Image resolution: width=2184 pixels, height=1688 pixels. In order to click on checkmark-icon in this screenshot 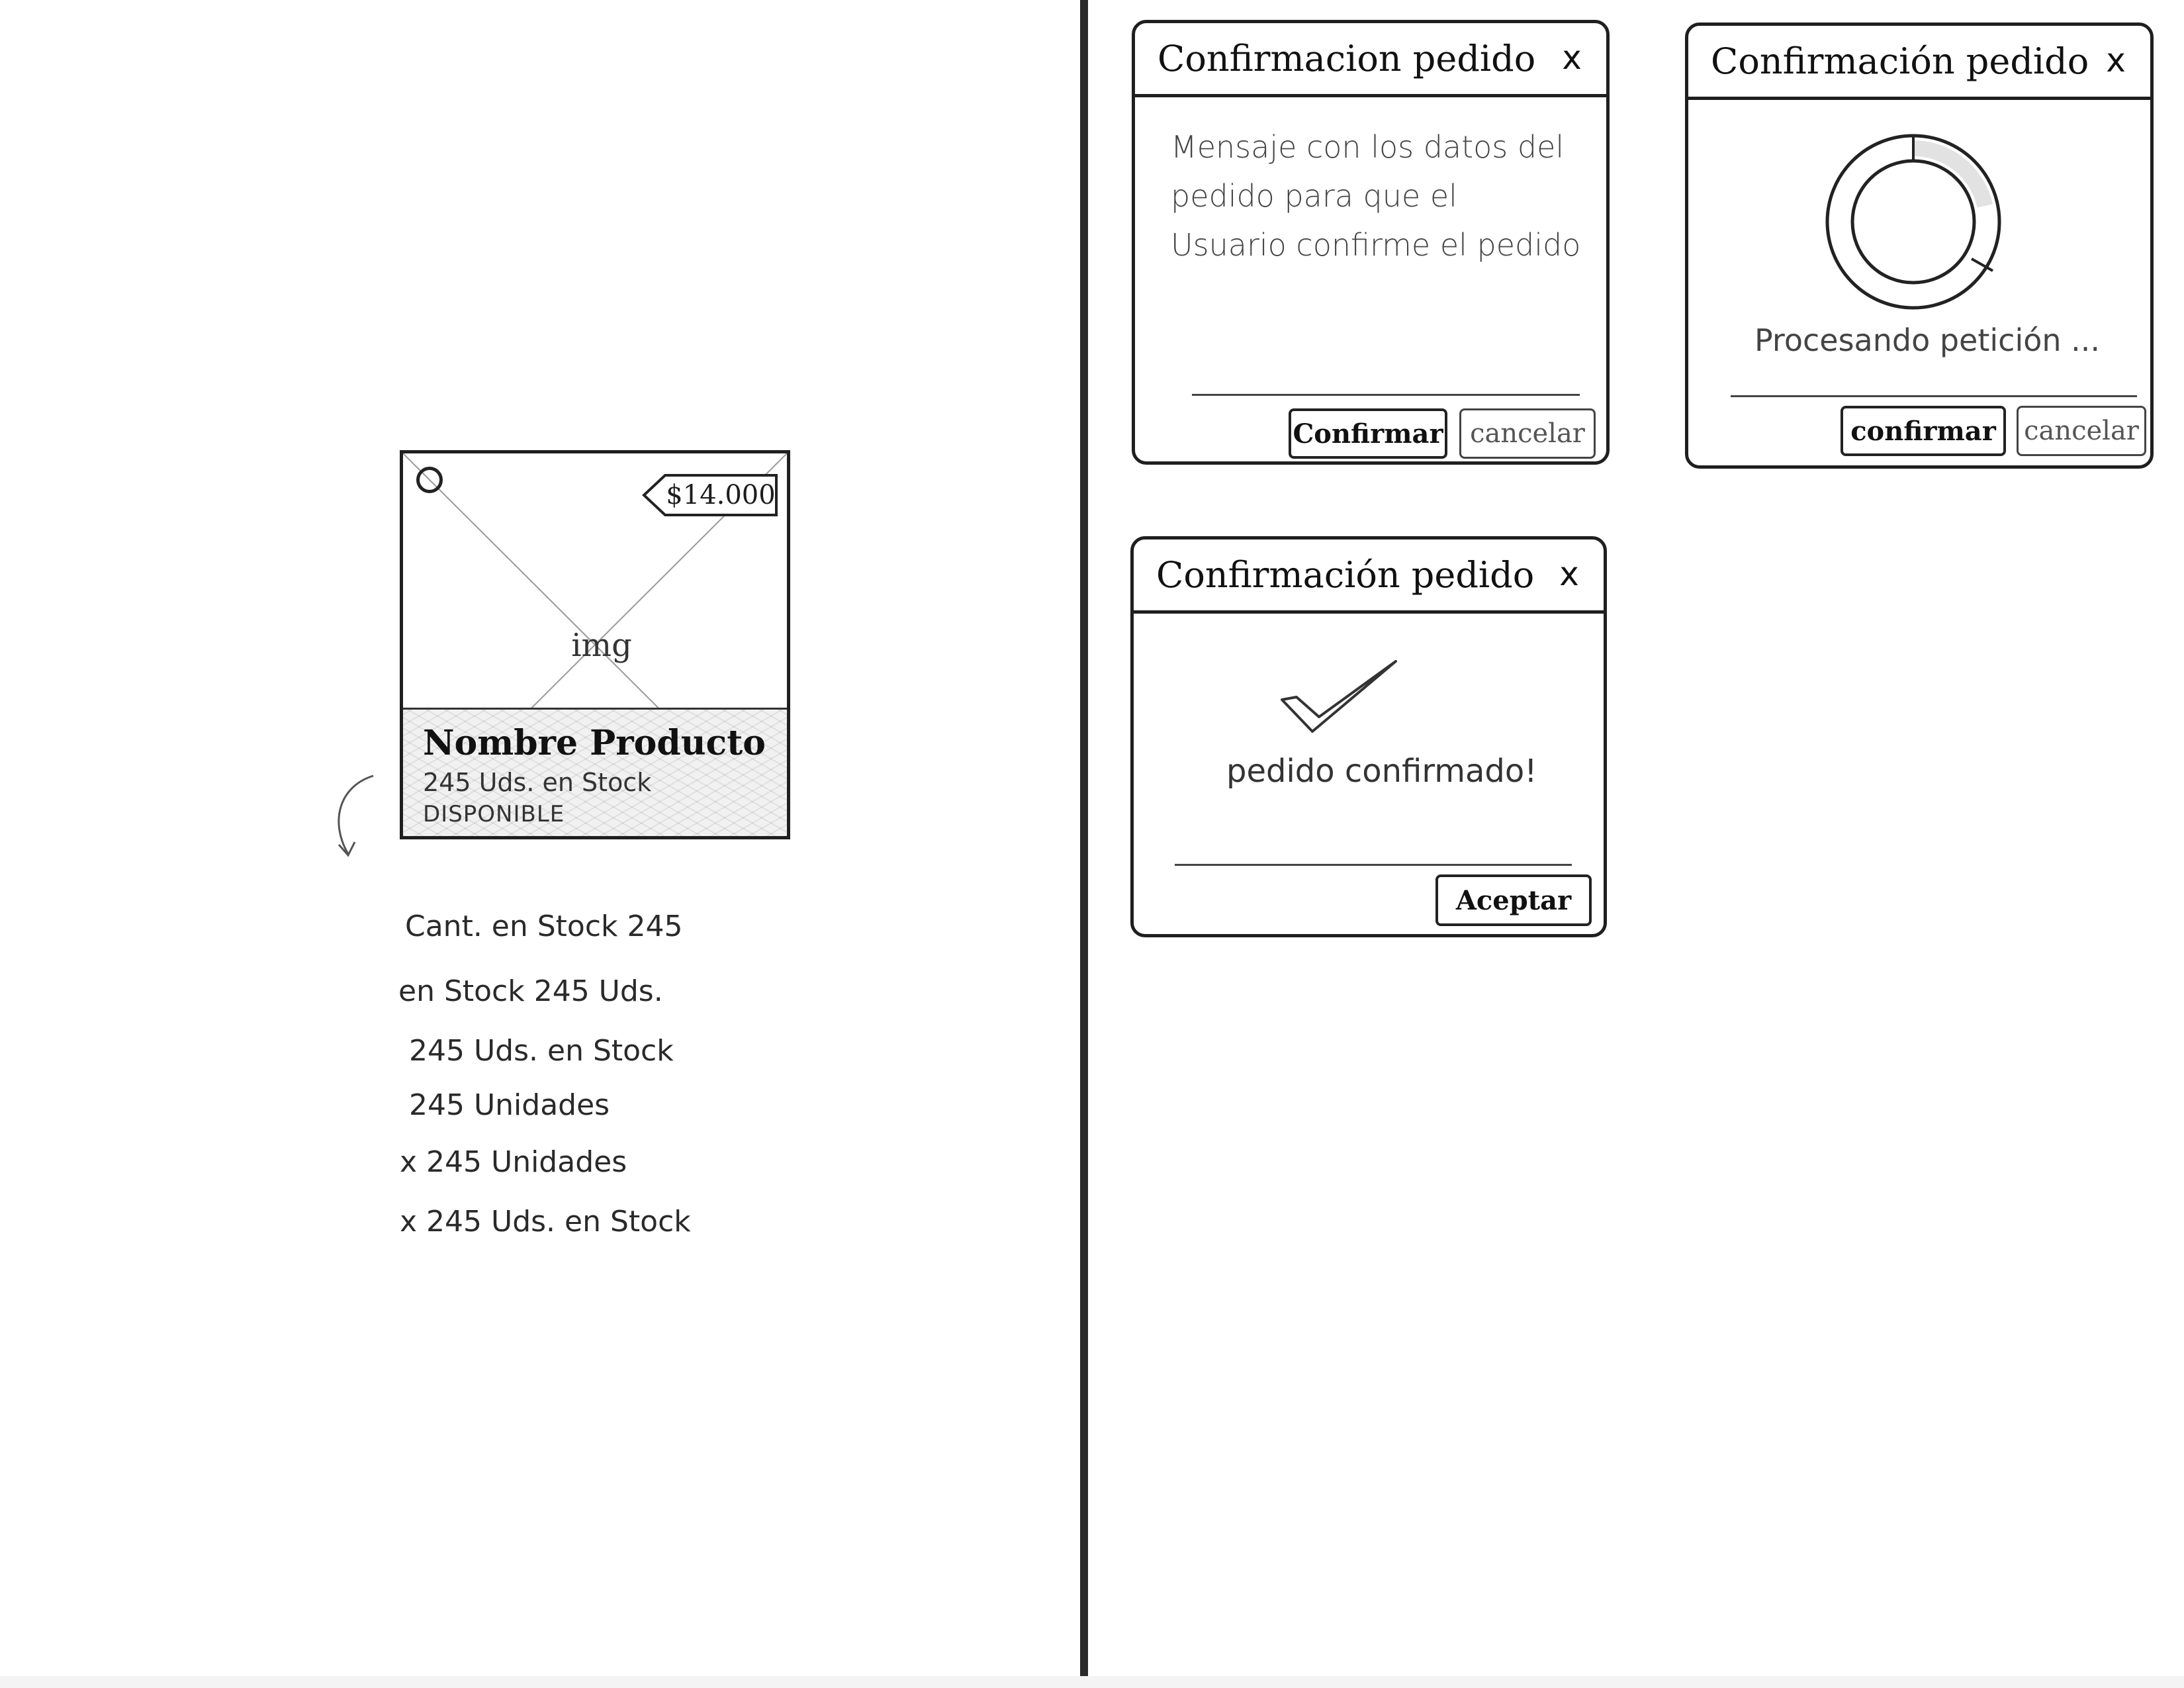, I will do `click(1339, 696)`.